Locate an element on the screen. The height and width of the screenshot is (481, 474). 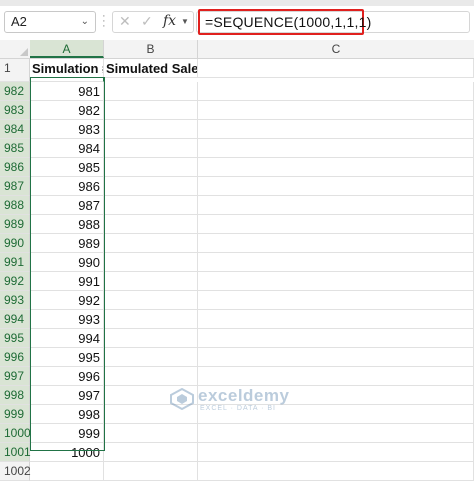
row-number: 1000 is located at coordinates (15, 433).